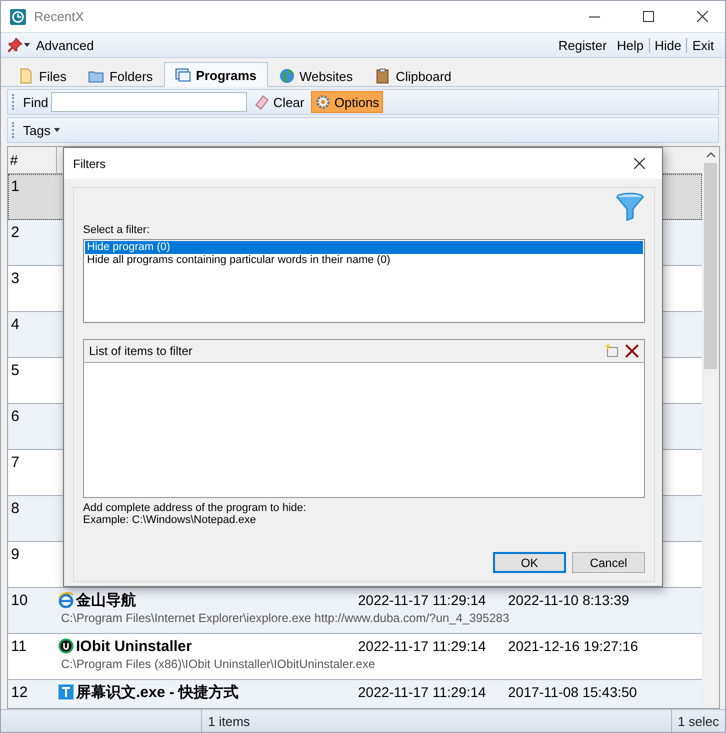  What do you see at coordinates (285, 618) in the screenshot?
I see `program-path: C:\Program Files\Internet Explorer\iexplore.exe http://www.duba.com/?un_4_395283` at bounding box center [285, 618].